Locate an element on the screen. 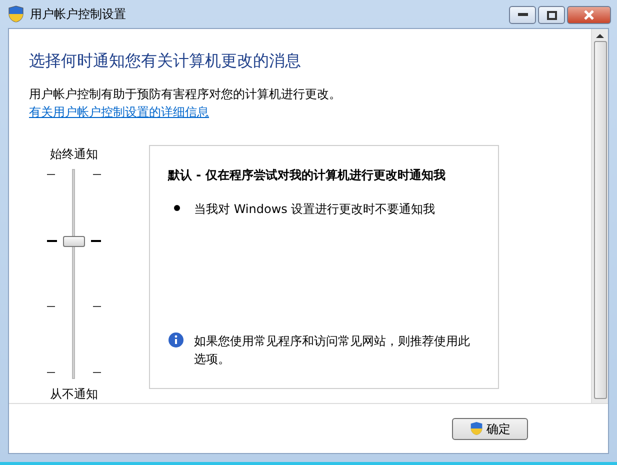 Image resolution: width=617 pixels, height=465 pixels. bullet-text: 当我对 Windows 设置进行更改时不要通知我 is located at coordinates (315, 209).